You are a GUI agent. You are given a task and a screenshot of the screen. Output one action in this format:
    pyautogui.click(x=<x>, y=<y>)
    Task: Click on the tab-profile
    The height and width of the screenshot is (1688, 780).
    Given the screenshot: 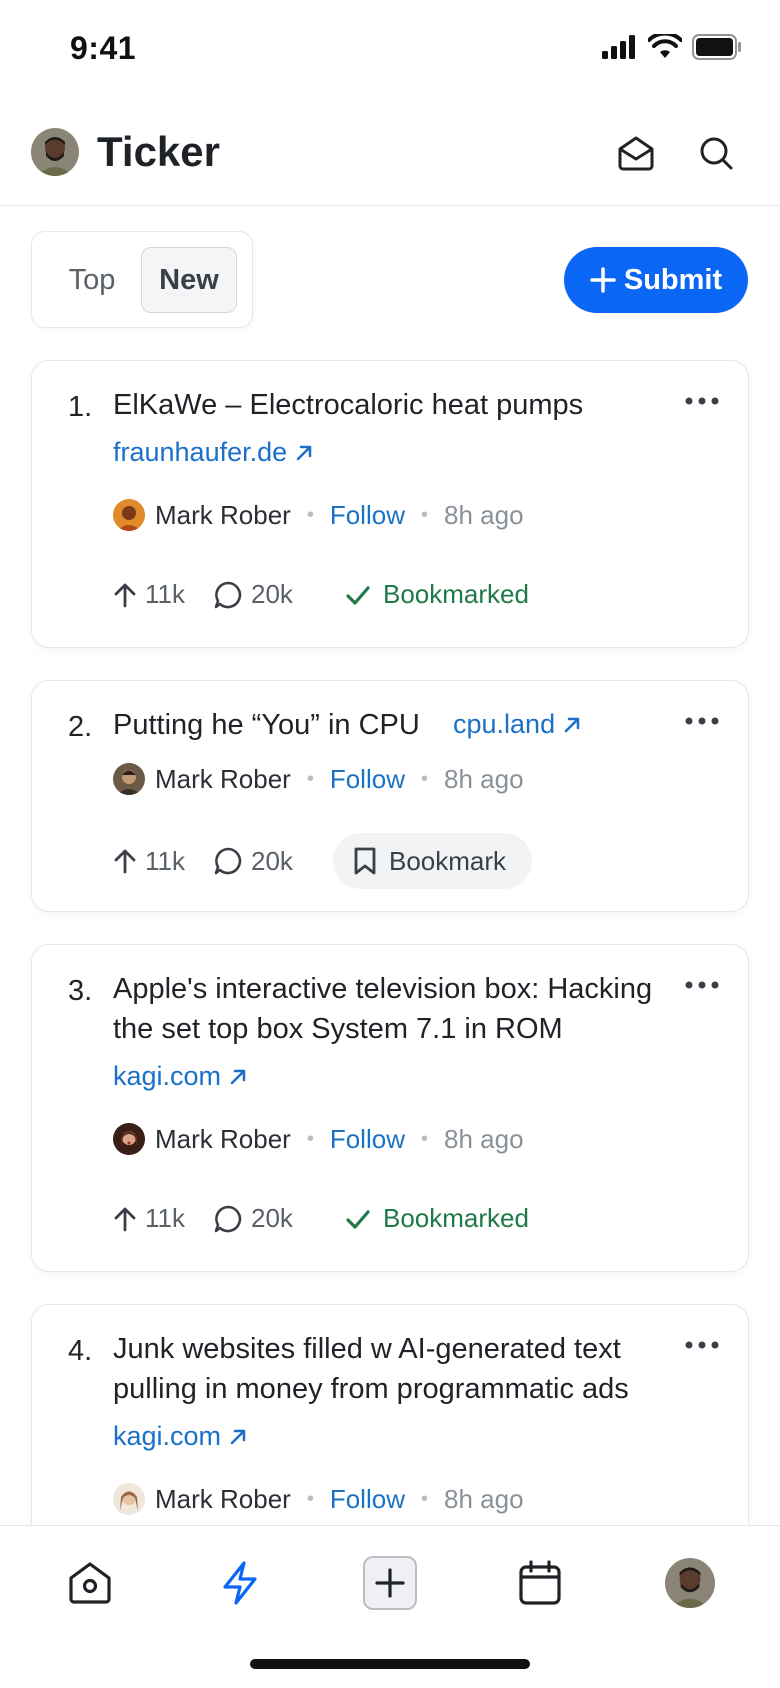 What is the action you would take?
    pyautogui.click(x=690, y=1583)
    